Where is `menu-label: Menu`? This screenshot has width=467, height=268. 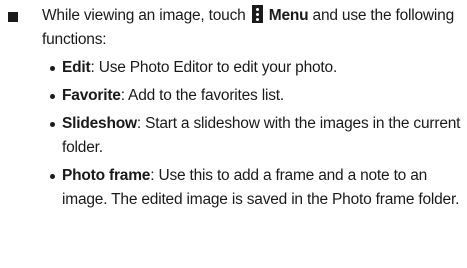 menu-label: Menu is located at coordinates (288, 15).